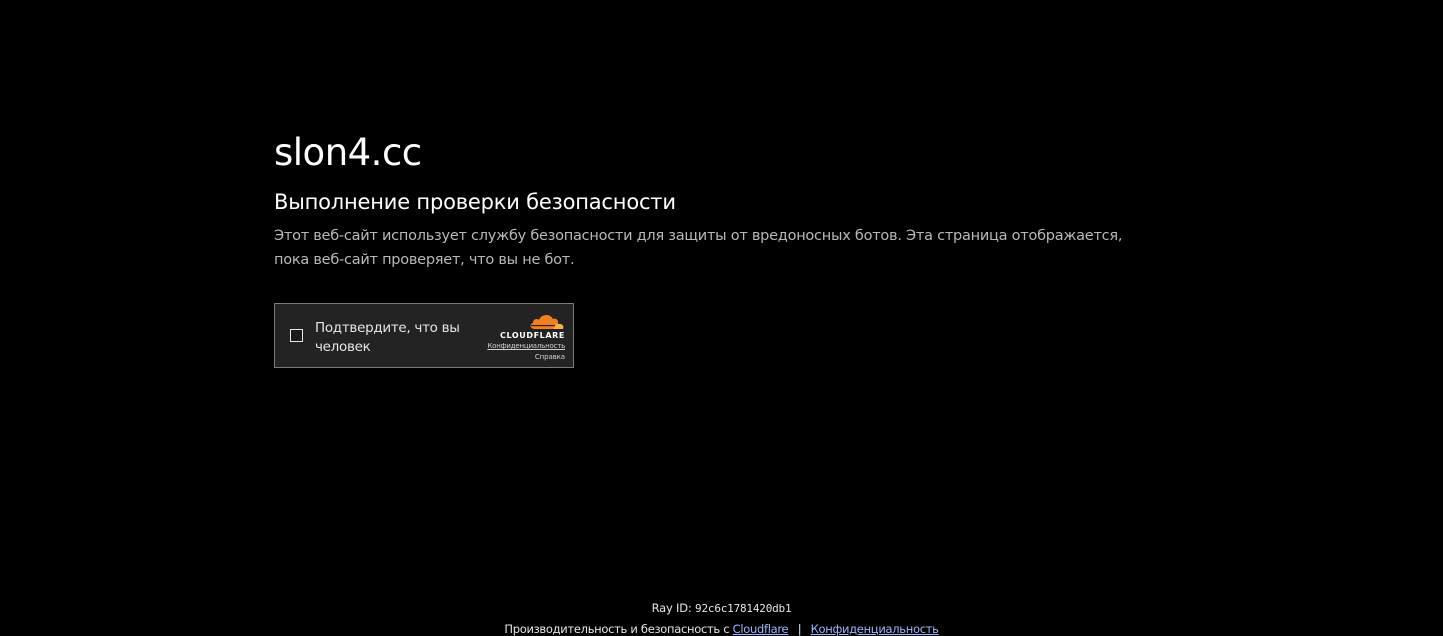 This screenshot has width=1443, height=636. I want to click on checkbox-label: Подтвердите, что вы человек, so click(395, 338).